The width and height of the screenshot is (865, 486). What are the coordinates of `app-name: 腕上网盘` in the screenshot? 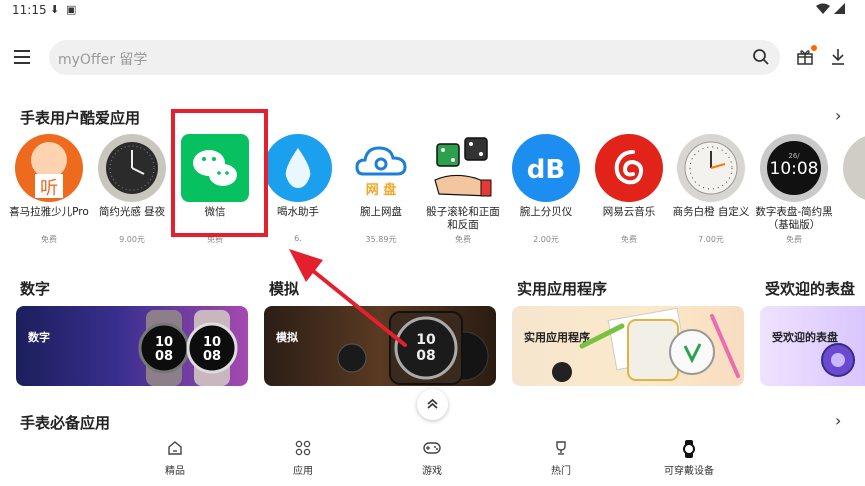 It's located at (381, 212).